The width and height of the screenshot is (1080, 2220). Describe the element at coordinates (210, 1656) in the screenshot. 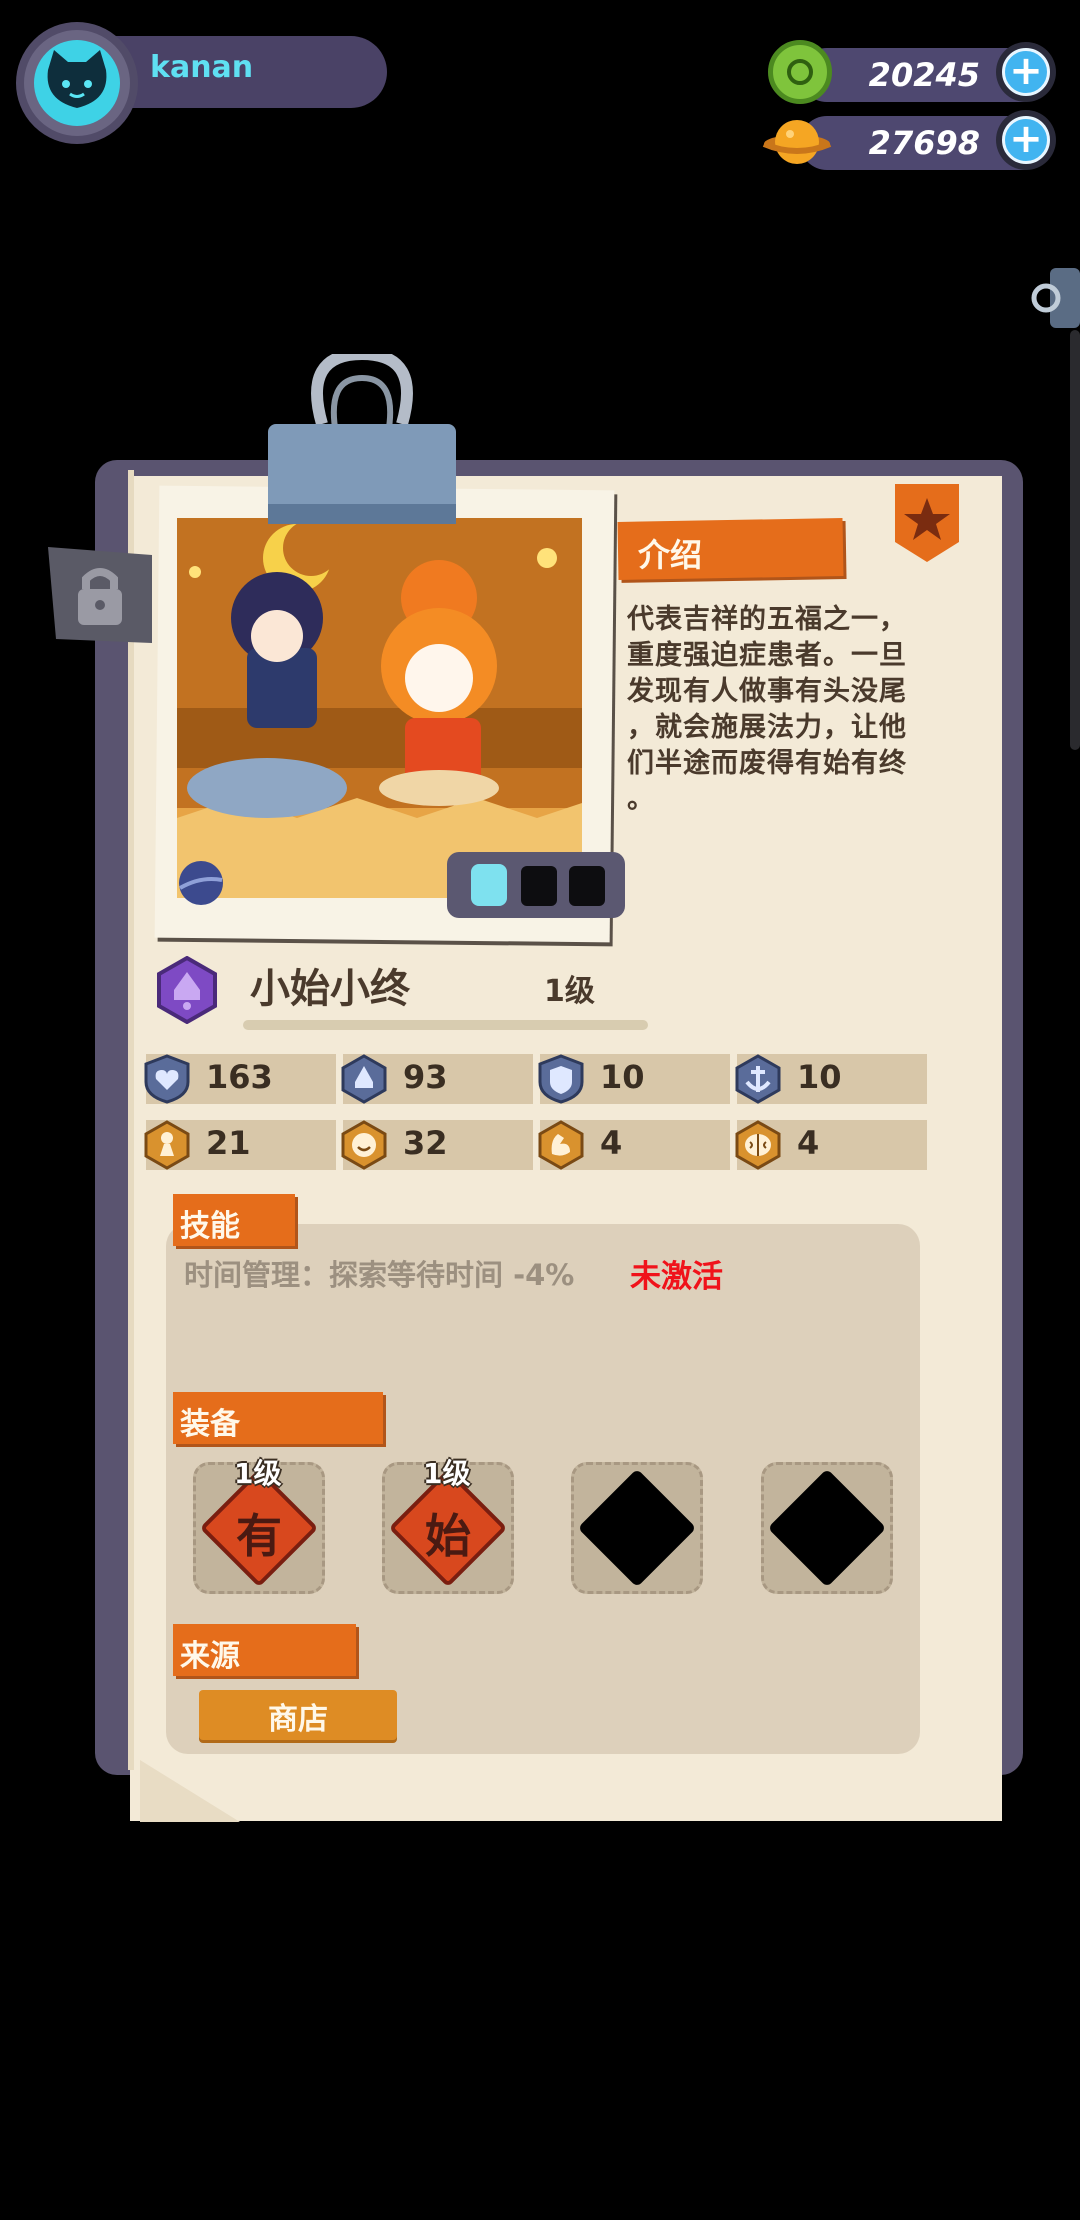

I see `source-title: 来源` at that location.